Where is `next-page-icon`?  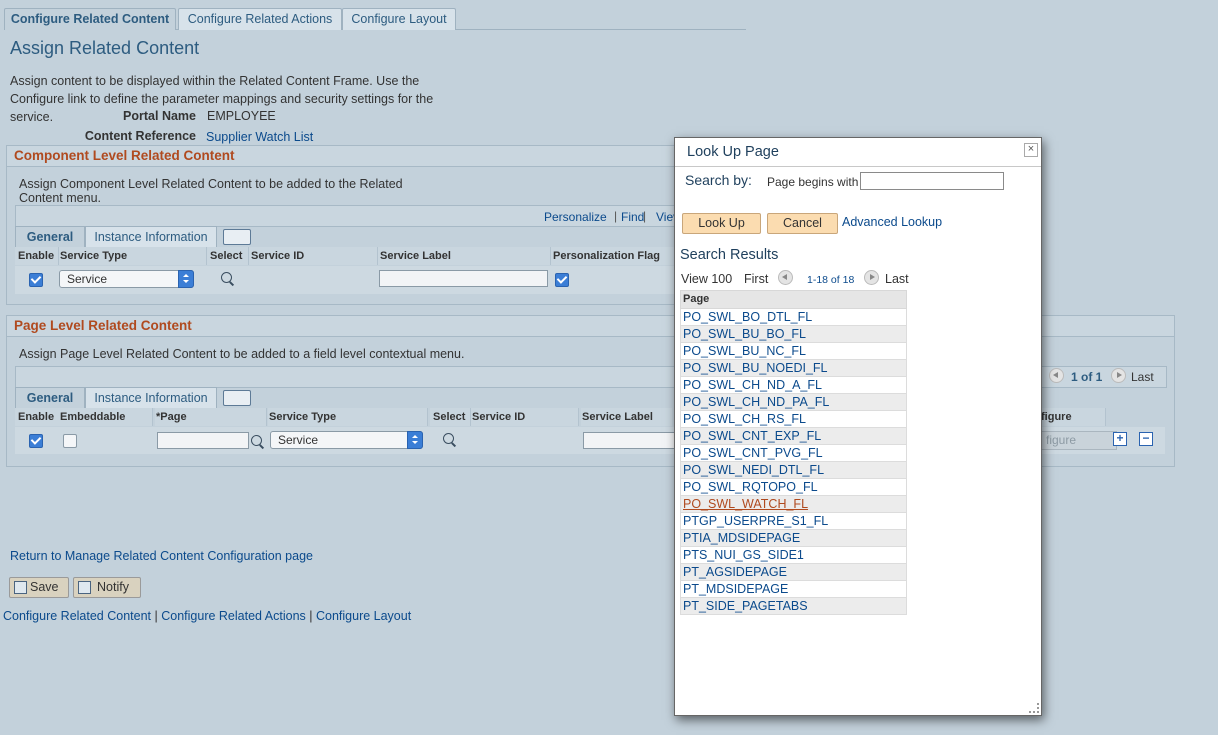
next-page-icon is located at coordinates (871, 277).